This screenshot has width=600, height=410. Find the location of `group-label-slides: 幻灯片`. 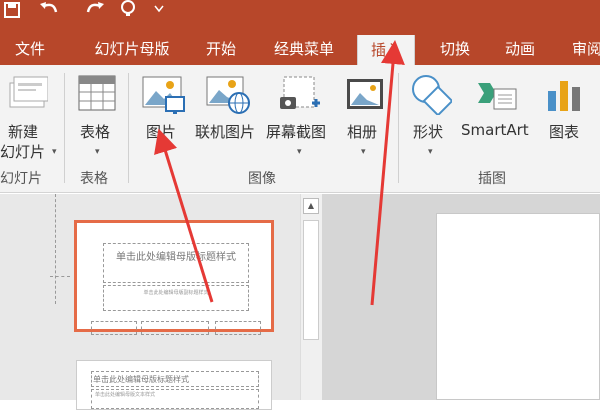

group-label-slides: 幻灯片 is located at coordinates (21, 179).